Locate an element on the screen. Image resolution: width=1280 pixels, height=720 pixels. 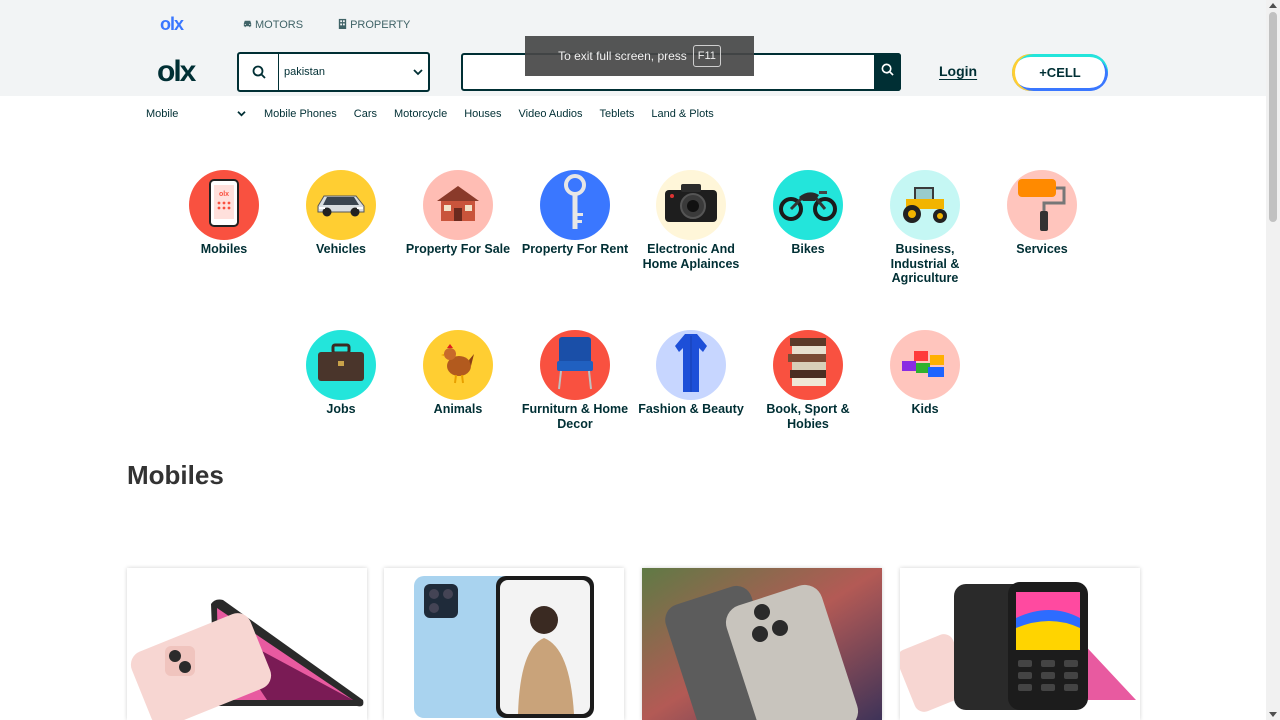
location-select: pakistan is located at coordinates (333, 72).